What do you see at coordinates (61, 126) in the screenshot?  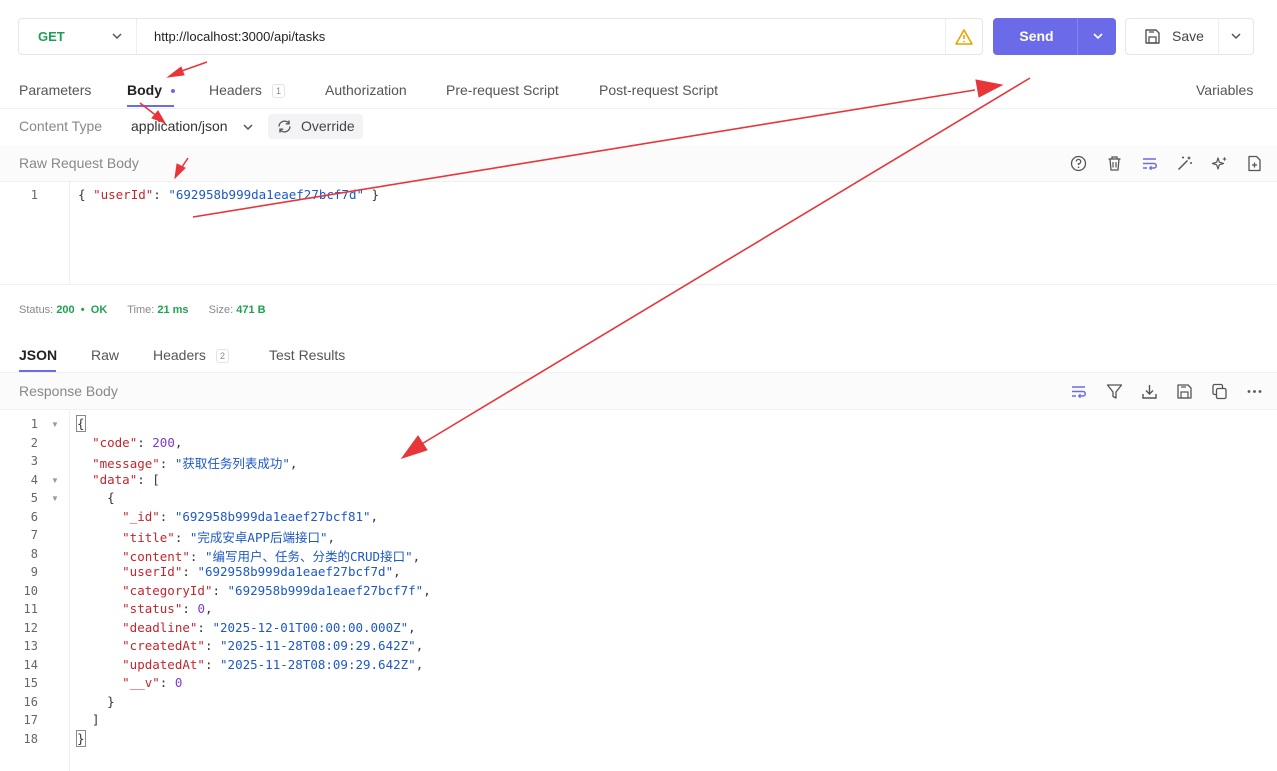 I see `content-type-label: Content Type` at bounding box center [61, 126].